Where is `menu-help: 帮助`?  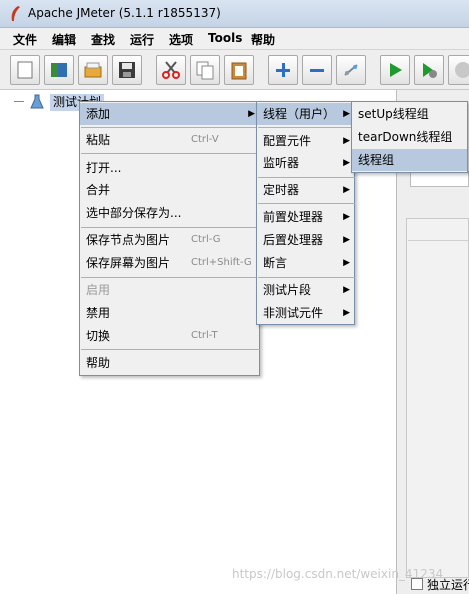 menu-help: 帮助 is located at coordinates (263, 39).